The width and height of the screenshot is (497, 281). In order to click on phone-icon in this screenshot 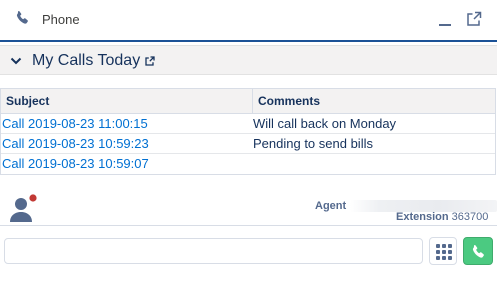, I will do `click(22, 17)`.